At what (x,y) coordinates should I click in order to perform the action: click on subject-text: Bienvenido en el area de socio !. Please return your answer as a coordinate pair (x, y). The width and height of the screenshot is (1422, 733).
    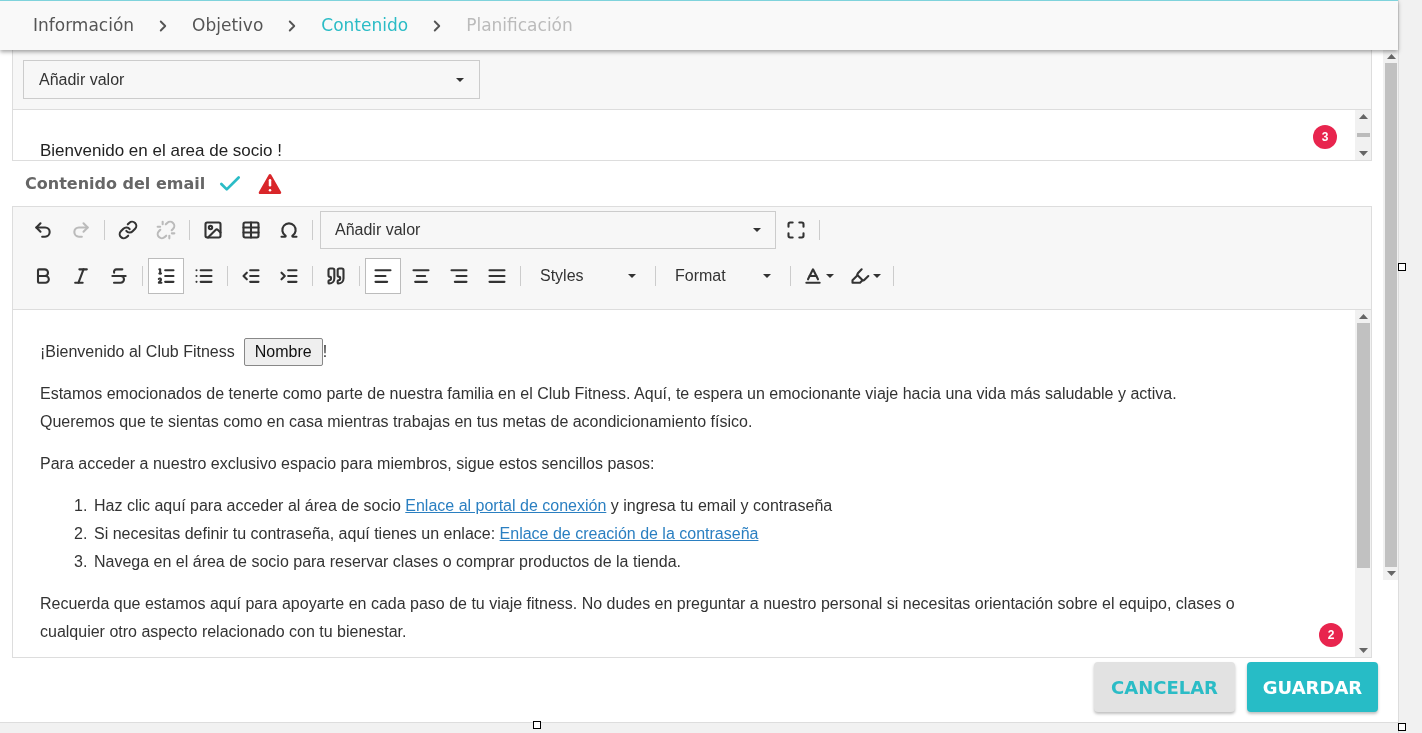
    Looking at the image, I should click on (161, 150).